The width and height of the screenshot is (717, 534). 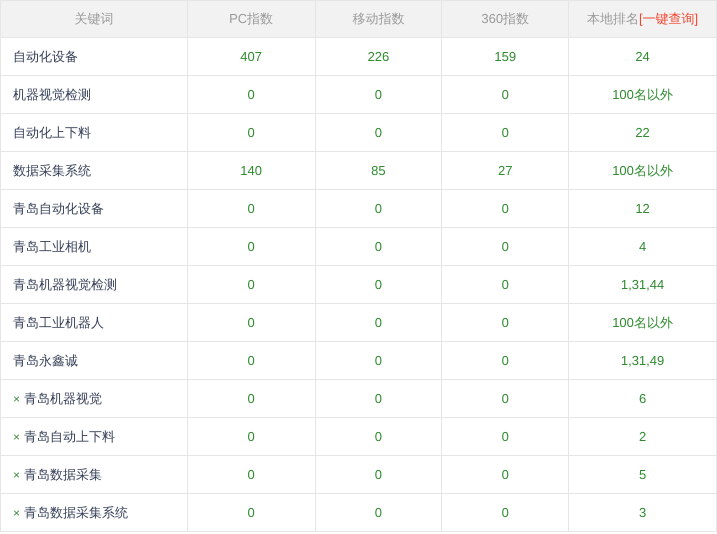 I want to click on table-cell: 24, so click(x=642, y=56).